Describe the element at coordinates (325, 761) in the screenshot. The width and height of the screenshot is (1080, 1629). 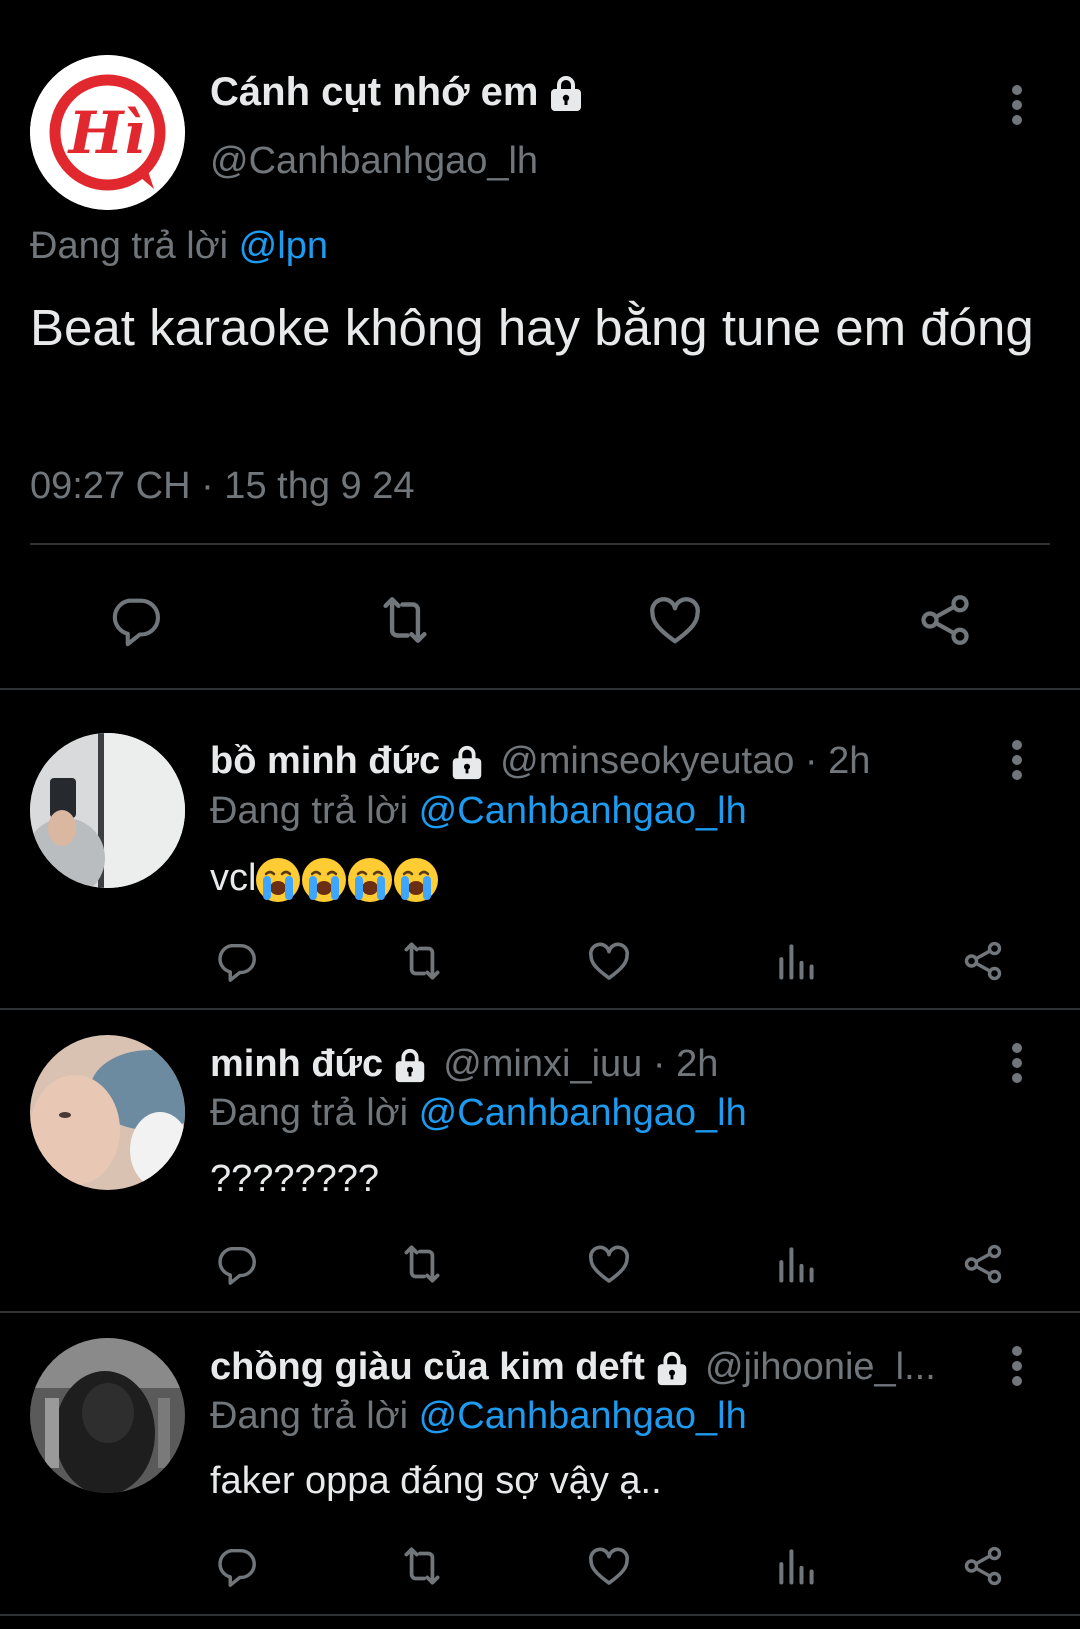
I see `display-name: bồ minh đức` at that location.